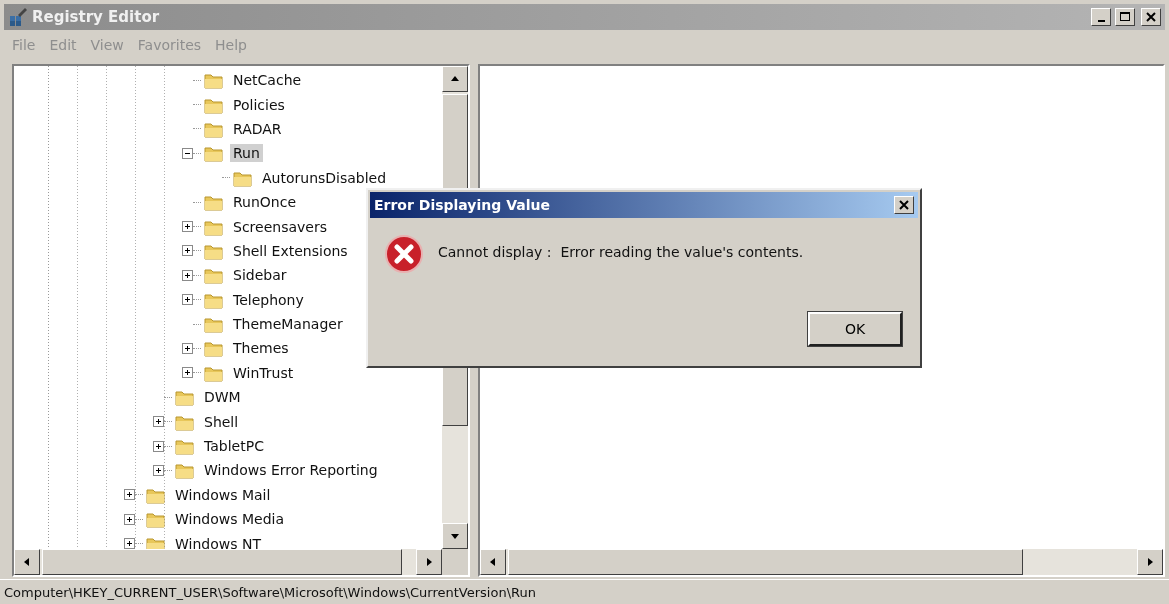 The height and width of the screenshot is (604, 1169). Describe the element at coordinates (270, 592) in the screenshot. I see `registry-path: Computer\HKEY_CURRENT_USER\Software\Microsoft\Windows\CurrentVersion\Run` at that location.